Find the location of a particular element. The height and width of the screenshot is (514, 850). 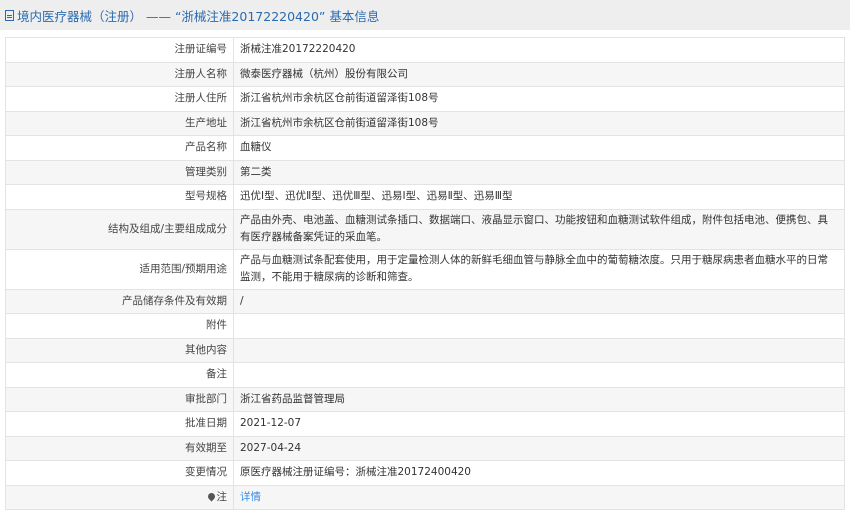

table-row: 其他内容 is located at coordinates (425, 350).